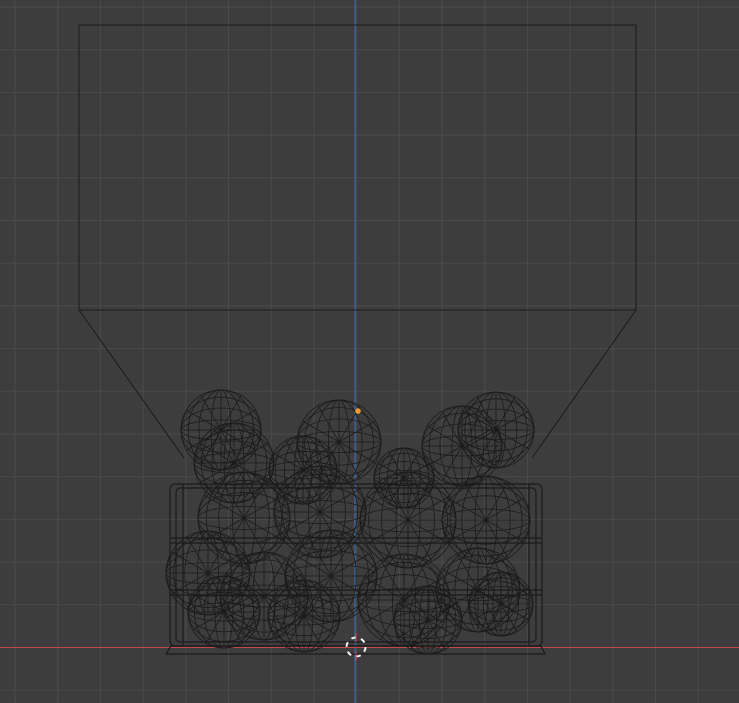  What do you see at coordinates (358, 411) in the screenshot?
I see `object-origin-icon` at bounding box center [358, 411].